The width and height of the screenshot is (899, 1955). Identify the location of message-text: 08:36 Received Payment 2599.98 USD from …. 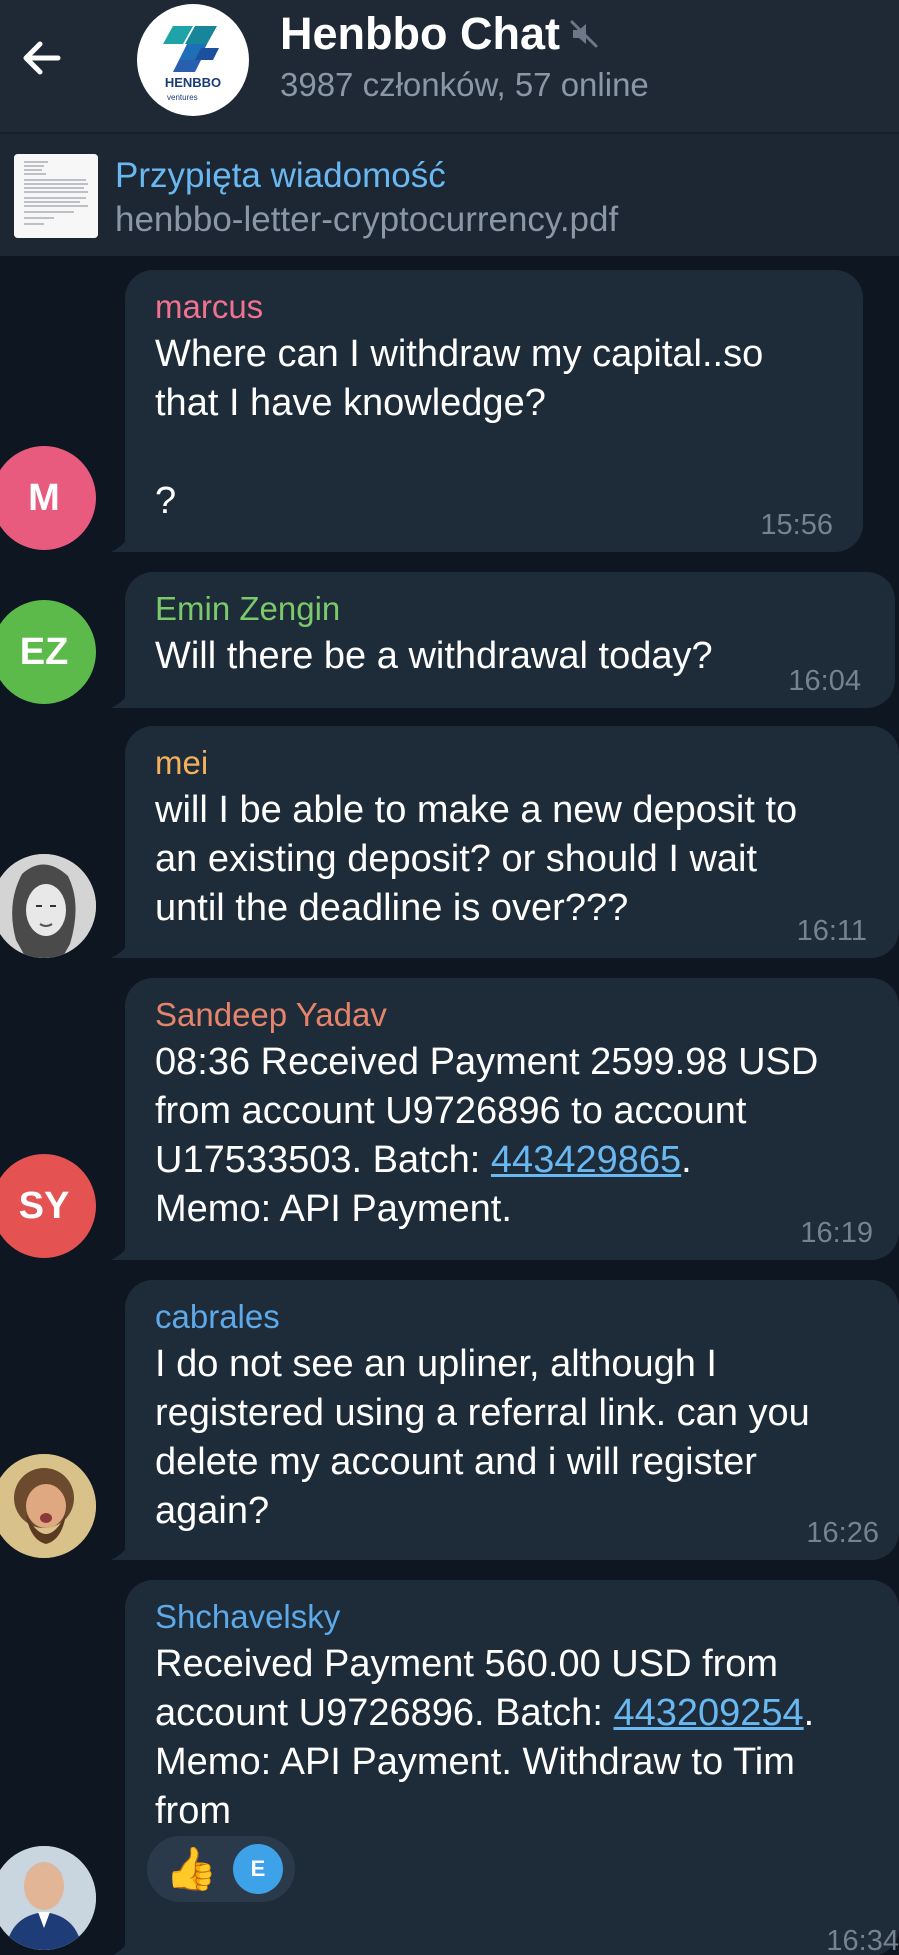
(486, 1136).